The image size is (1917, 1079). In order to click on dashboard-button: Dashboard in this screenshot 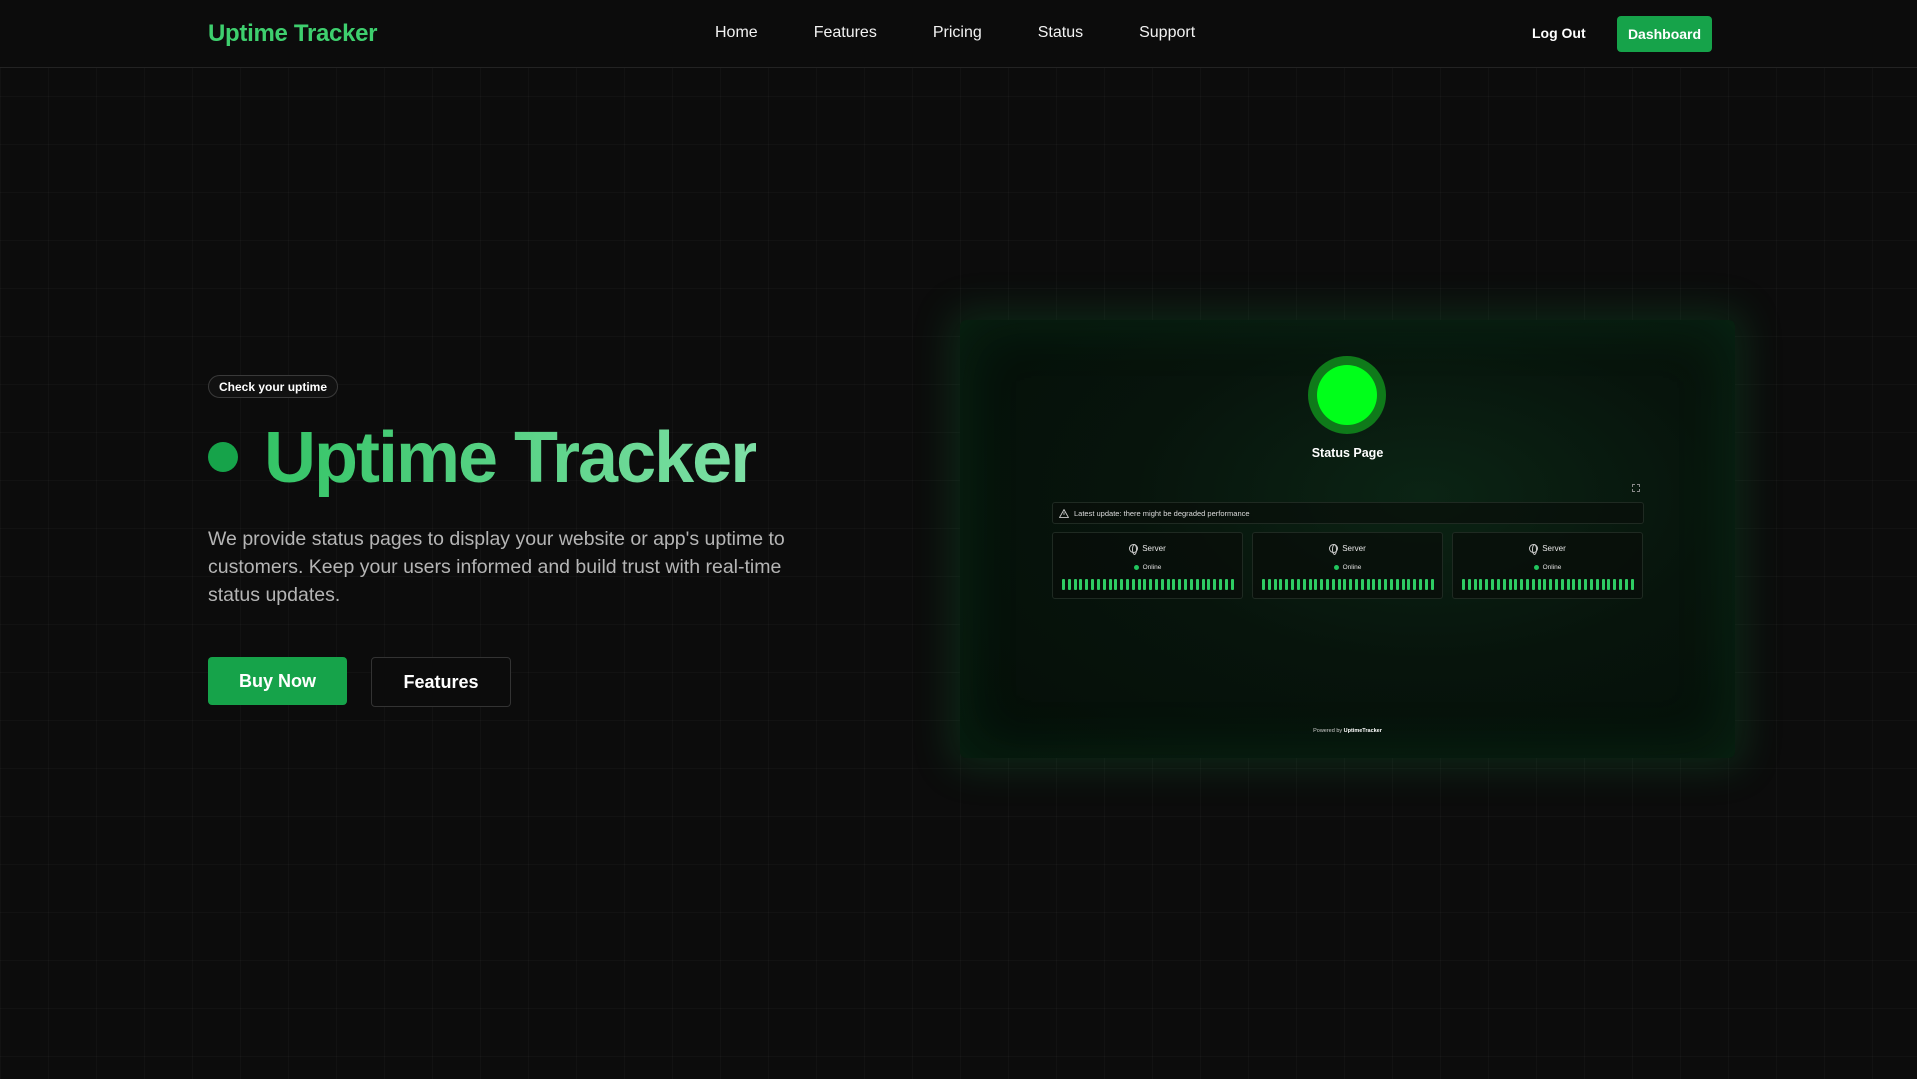, I will do `click(1664, 34)`.